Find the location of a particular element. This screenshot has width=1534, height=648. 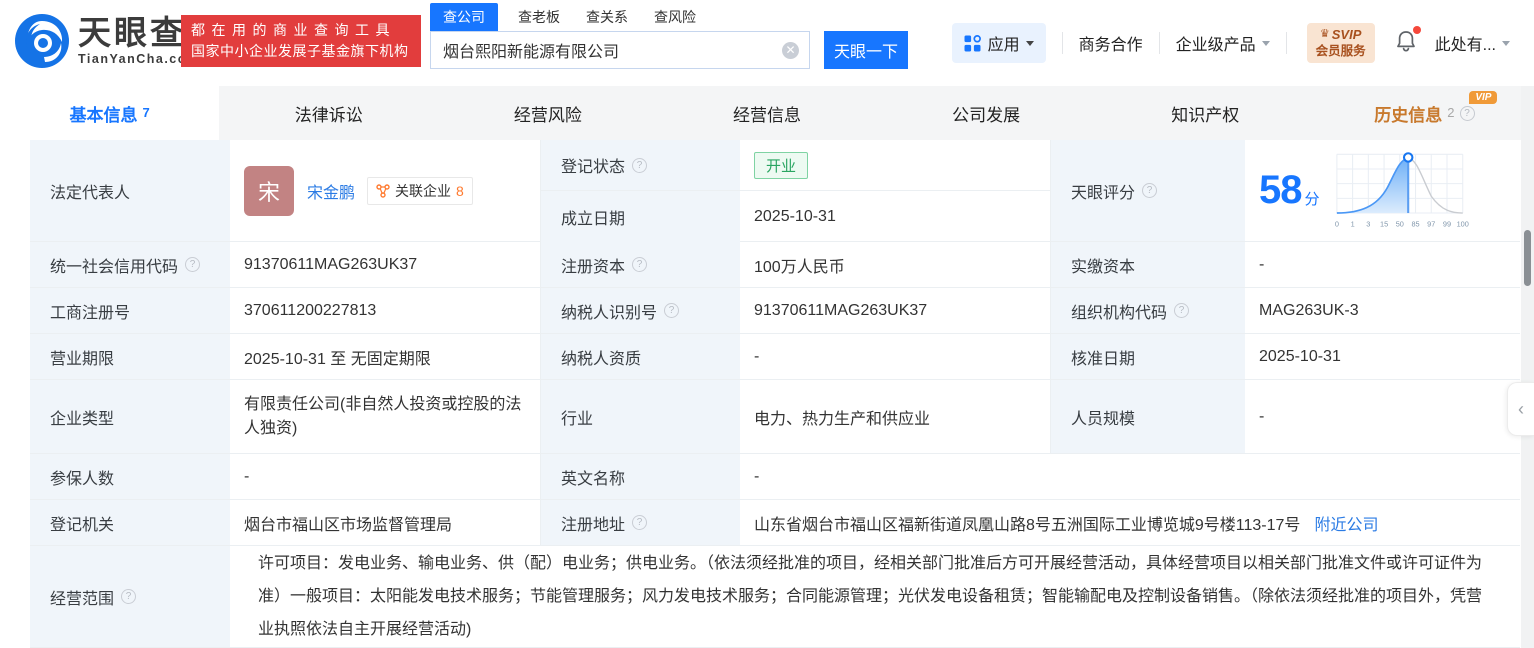

field-staff-size-value: - is located at coordinates (1382, 417).